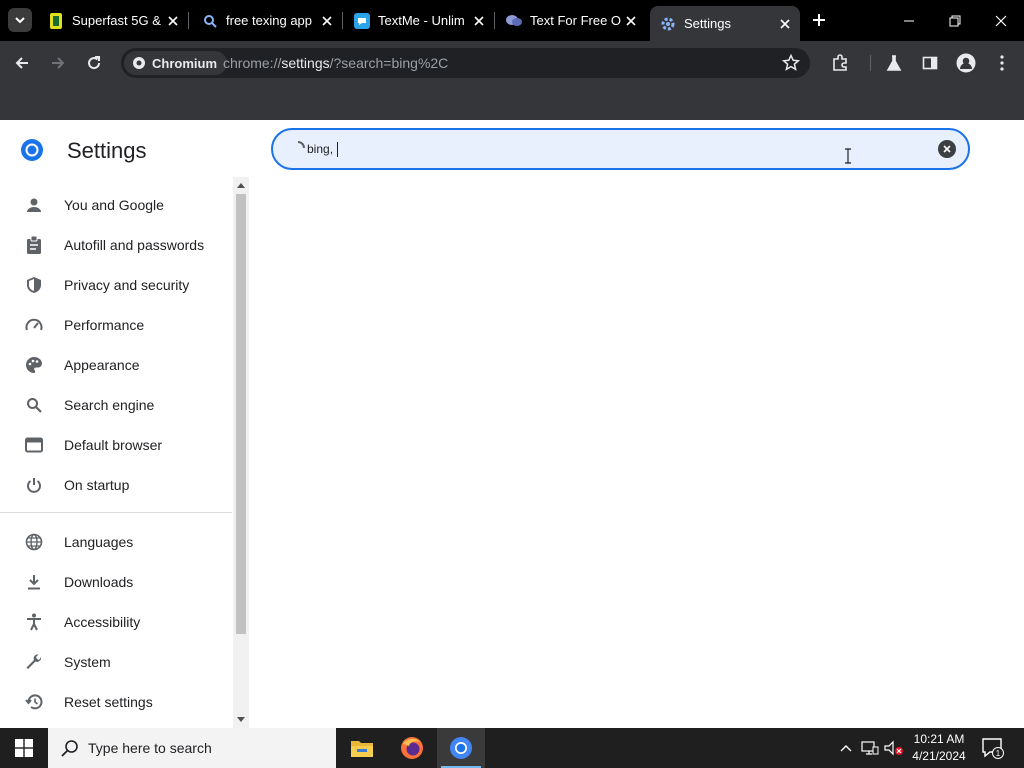 Image resolution: width=1024 pixels, height=768 pixels. I want to click on url-text: chrome://settings/?search=bing%2C, so click(335, 63).